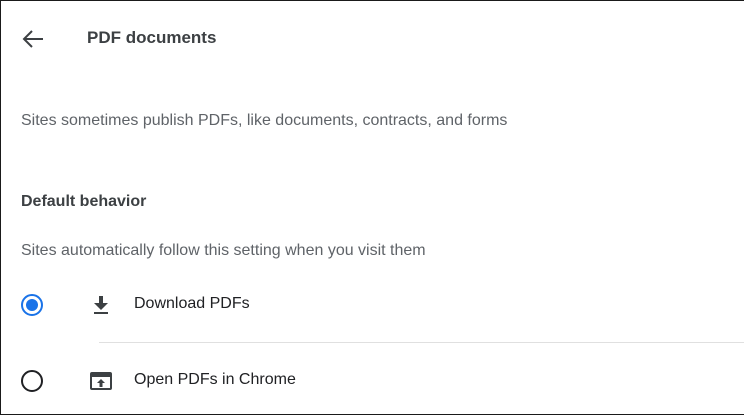  What do you see at coordinates (421, 342) in the screenshot?
I see `divider` at bounding box center [421, 342].